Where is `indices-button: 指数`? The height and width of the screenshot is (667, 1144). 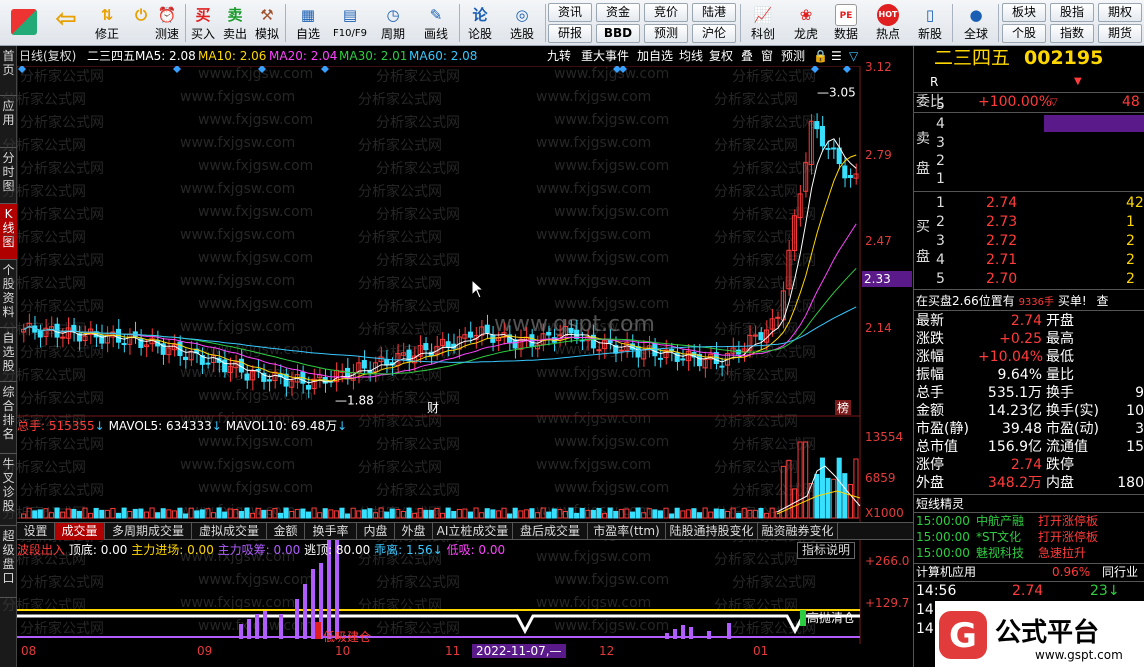
indices-button: 指数 is located at coordinates (1072, 33).